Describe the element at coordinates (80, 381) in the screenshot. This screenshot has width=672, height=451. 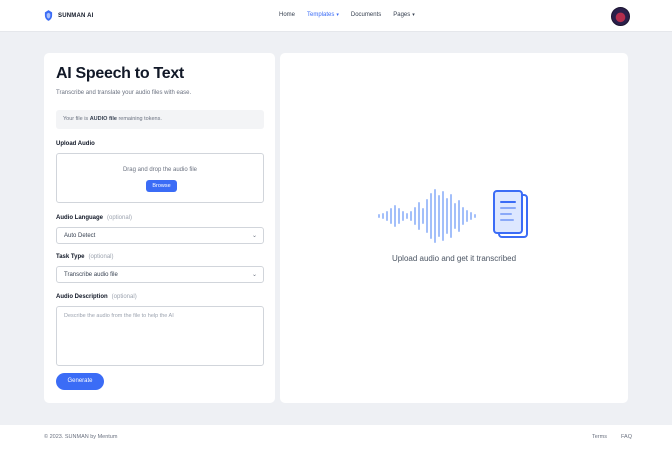
I see `generate-button: Generate` at that location.